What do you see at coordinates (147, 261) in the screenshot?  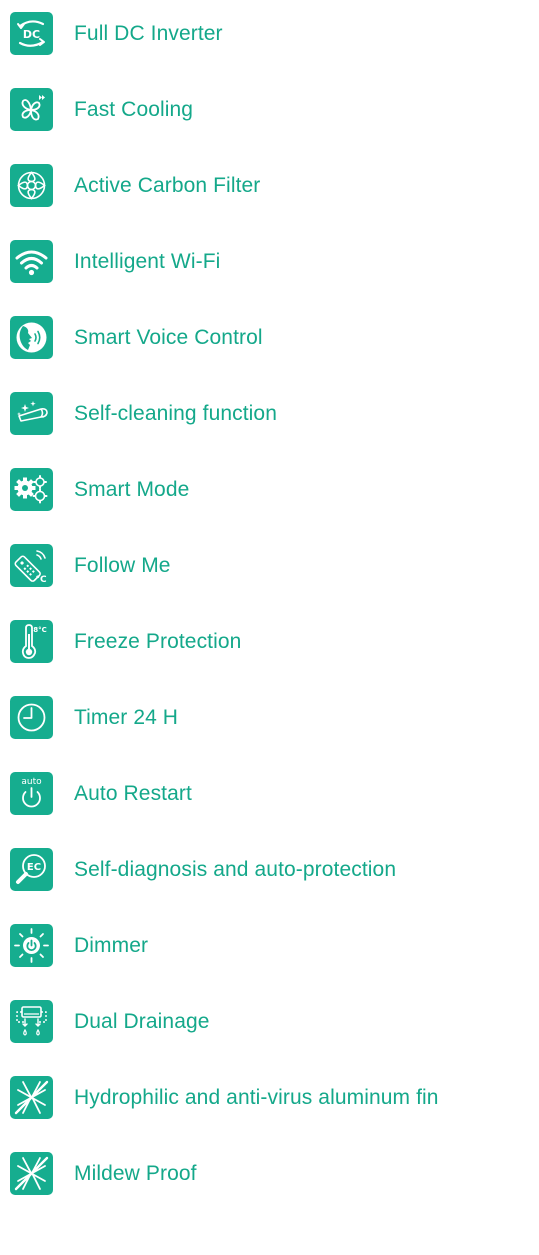 I see `feature-label: Intelligent Wi-Fi` at bounding box center [147, 261].